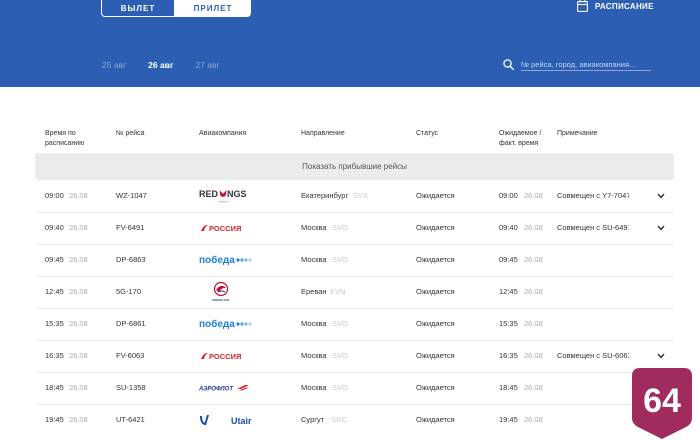 The height and width of the screenshot is (440, 700). What do you see at coordinates (130, 133) in the screenshot?
I see `col-flight: № рейса` at bounding box center [130, 133].